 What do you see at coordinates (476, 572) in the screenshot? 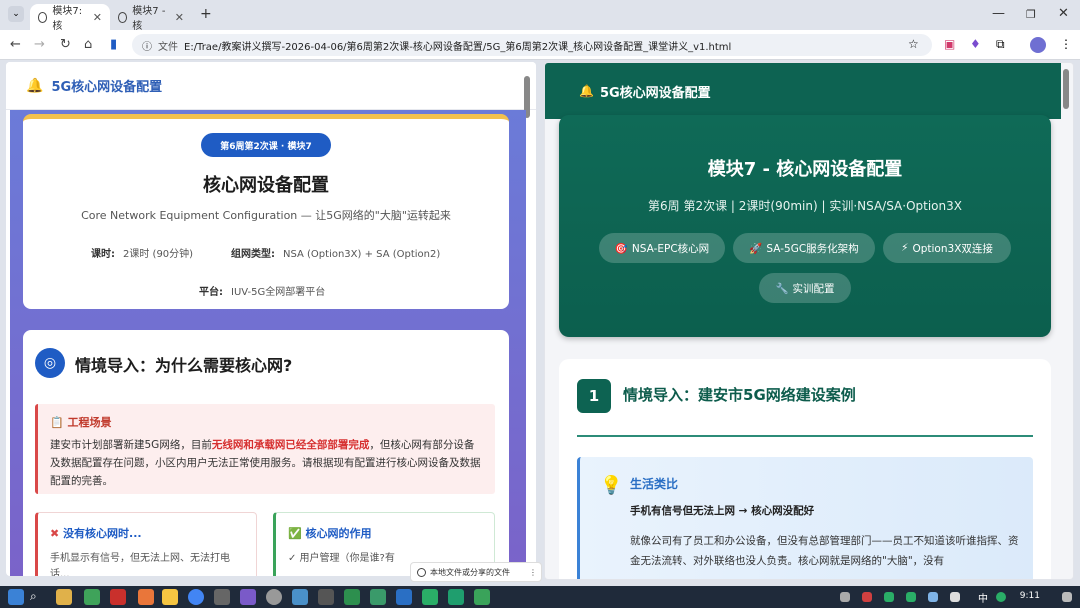
I see `file-toast: 本地文件或分享的文件 ⋮` at bounding box center [476, 572].